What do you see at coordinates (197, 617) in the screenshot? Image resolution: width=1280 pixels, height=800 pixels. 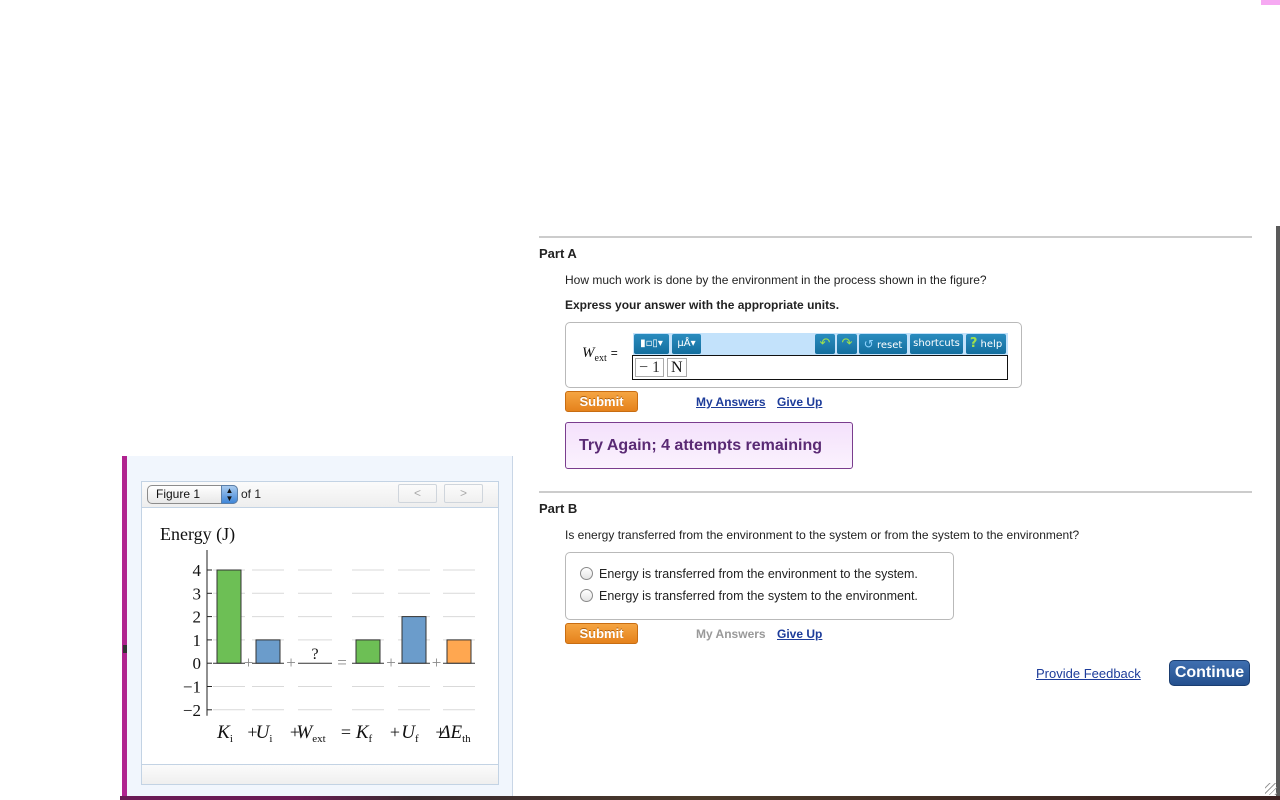 I see `y-tick-label: 2` at bounding box center [197, 617].